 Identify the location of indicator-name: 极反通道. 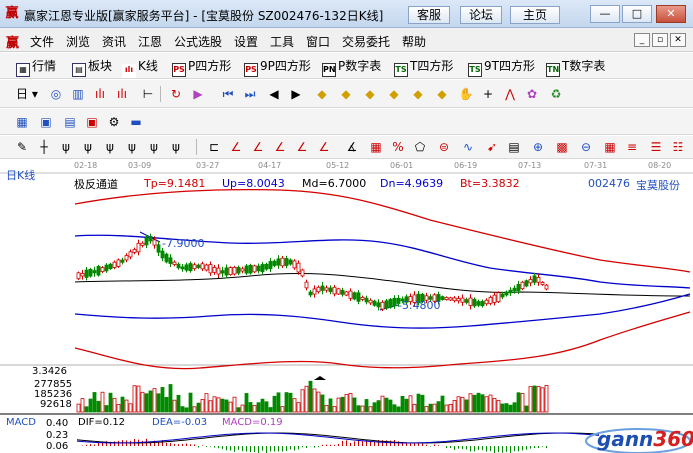
(96, 184).